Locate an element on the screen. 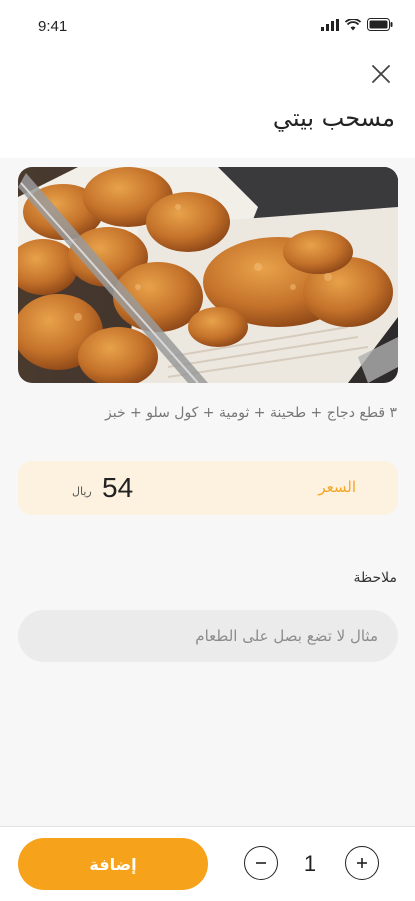 The image size is (415, 901). price-currency: ريال is located at coordinates (82, 491).